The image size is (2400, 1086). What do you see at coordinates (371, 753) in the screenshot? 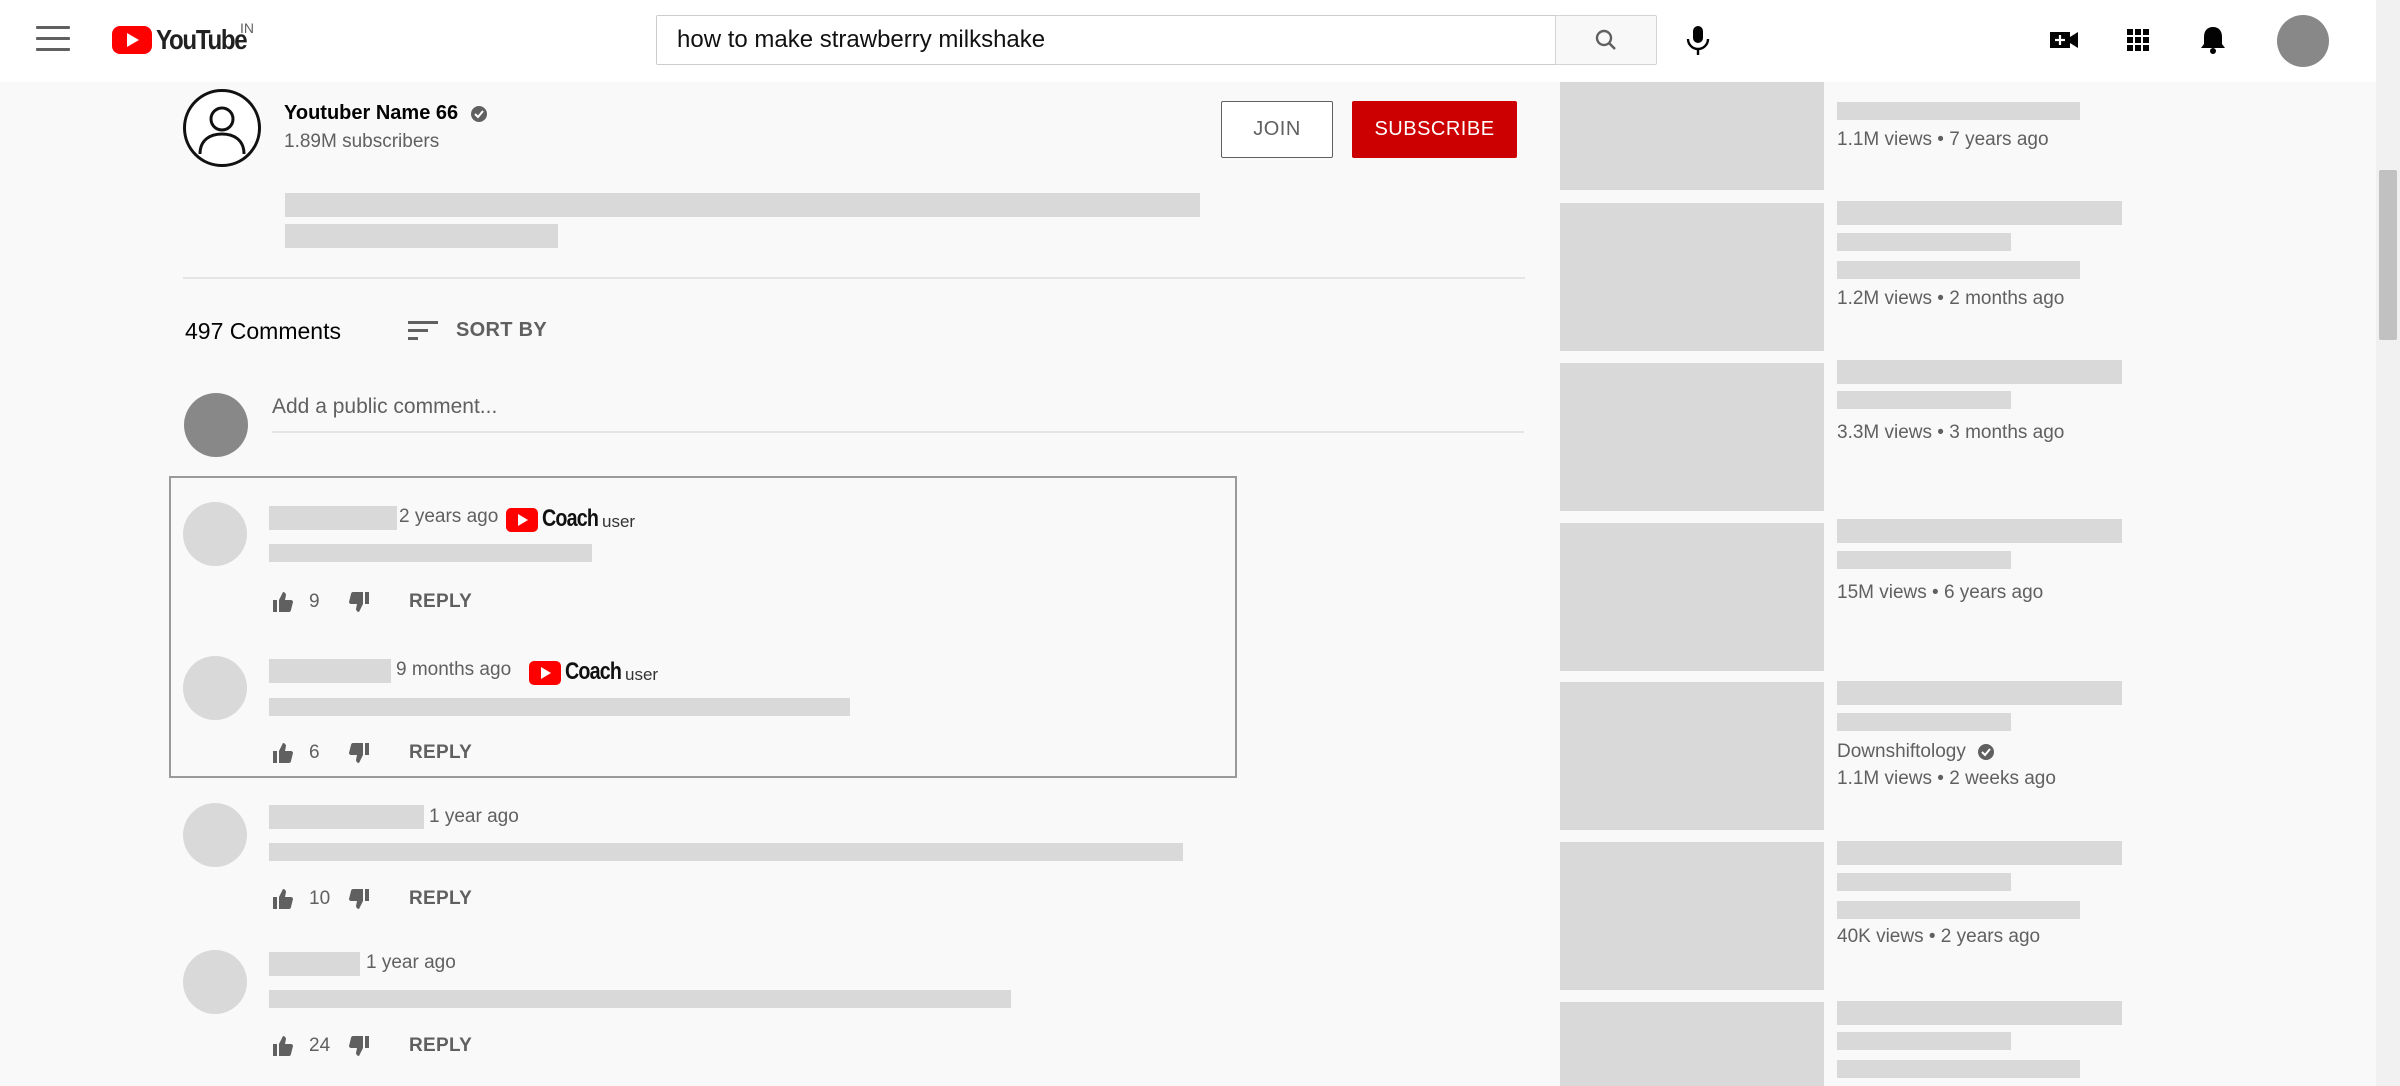
I see `comment-actions: 6 REPLY` at bounding box center [371, 753].